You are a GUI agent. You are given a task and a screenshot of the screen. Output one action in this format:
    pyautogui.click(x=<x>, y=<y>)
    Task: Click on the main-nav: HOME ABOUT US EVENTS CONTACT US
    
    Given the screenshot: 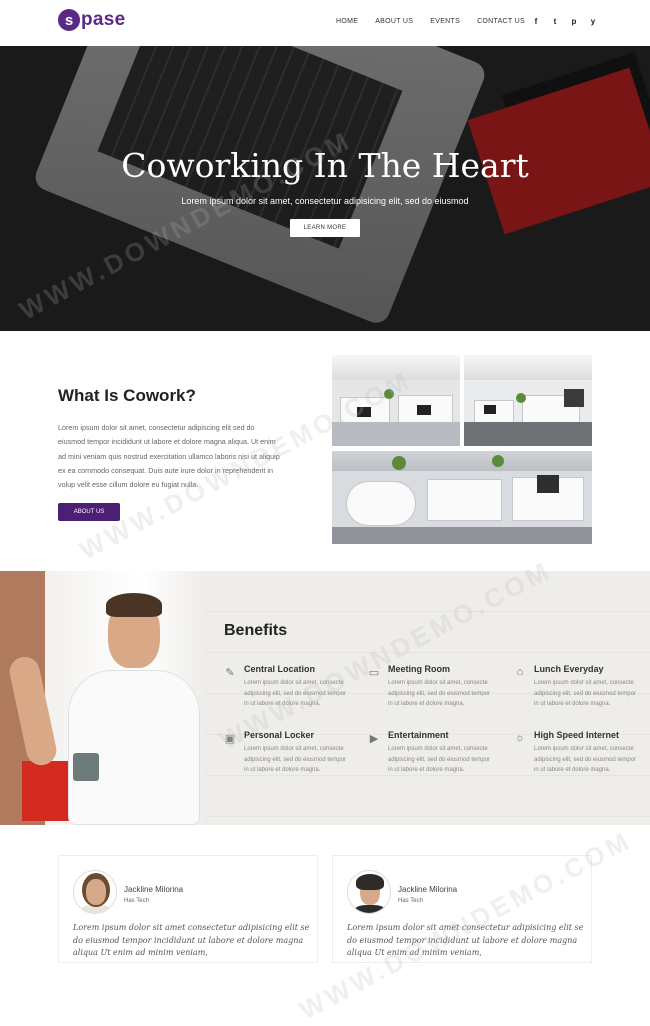 What is the action you would take?
    pyautogui.click(x=430, y=21)
    